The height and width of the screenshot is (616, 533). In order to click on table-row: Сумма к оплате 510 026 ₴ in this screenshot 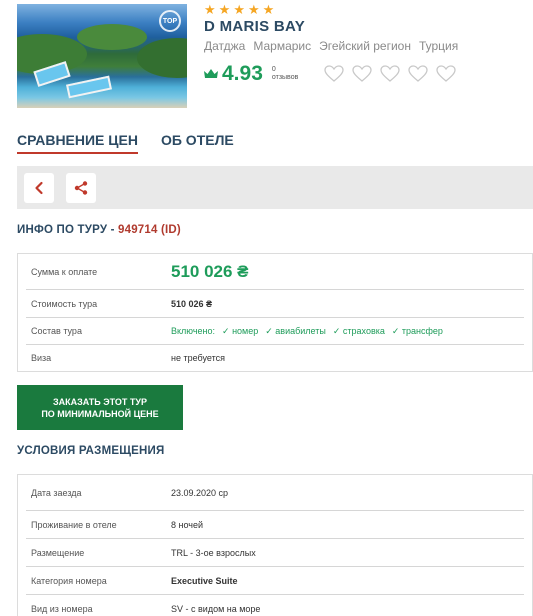, I will do `click(275, 272)`.